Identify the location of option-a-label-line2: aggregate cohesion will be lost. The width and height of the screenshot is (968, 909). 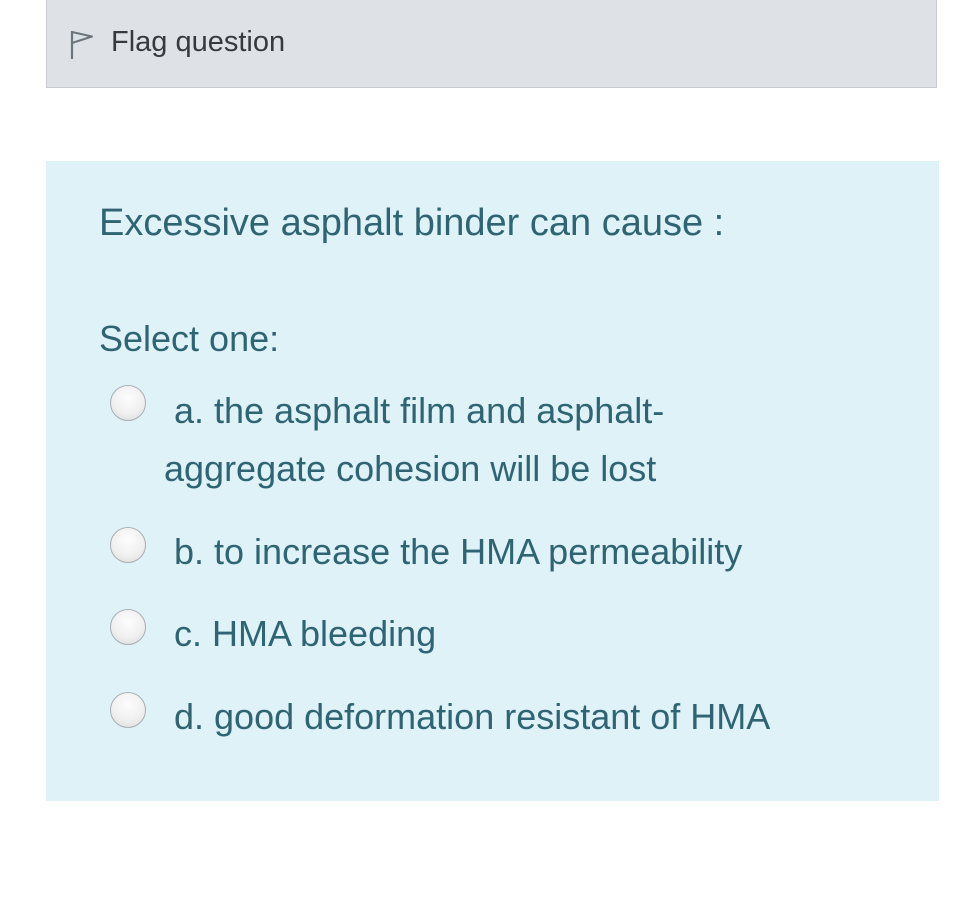
(410, 469).